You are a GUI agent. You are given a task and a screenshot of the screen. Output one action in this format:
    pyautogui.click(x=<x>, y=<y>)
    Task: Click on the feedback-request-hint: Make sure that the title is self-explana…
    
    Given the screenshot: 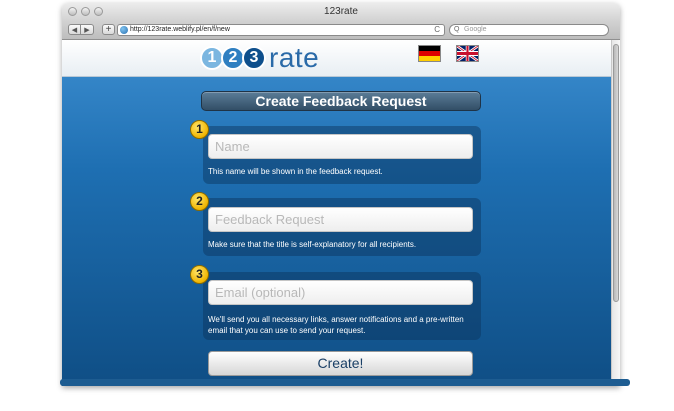 What is the action you would take?
    pyautogui.click(x=312, y=244)
    